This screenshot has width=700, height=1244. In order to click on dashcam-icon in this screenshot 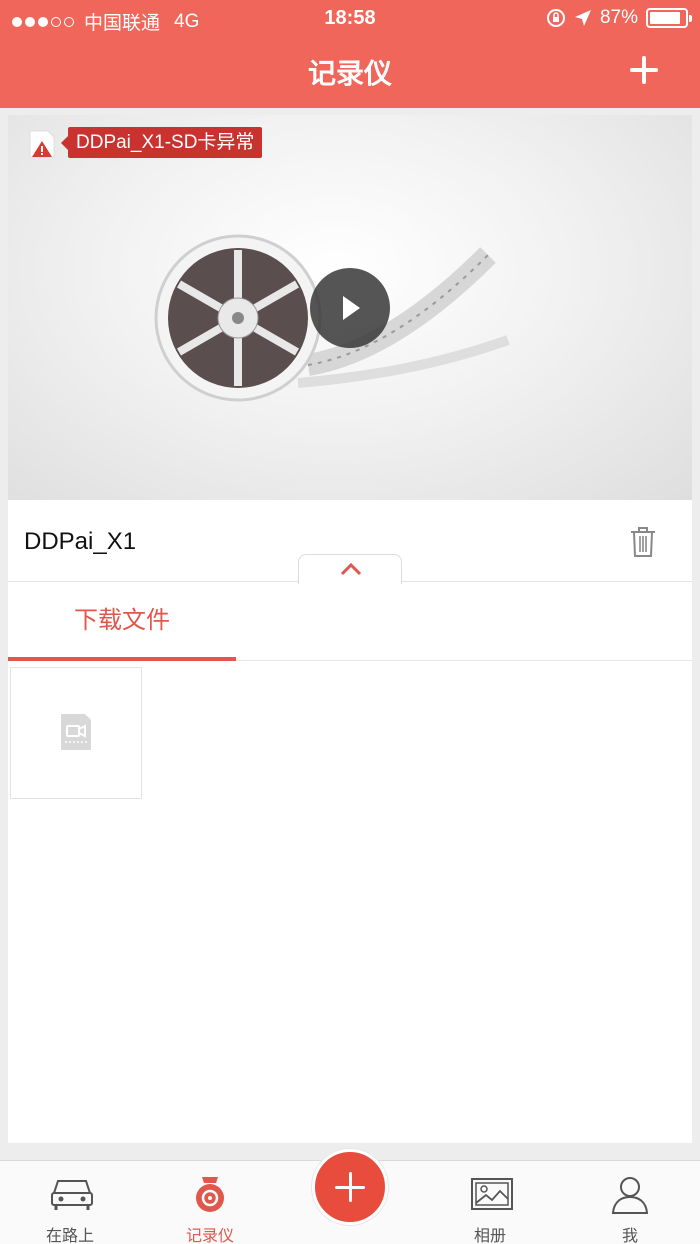, I will do `click(210, 1194)`.